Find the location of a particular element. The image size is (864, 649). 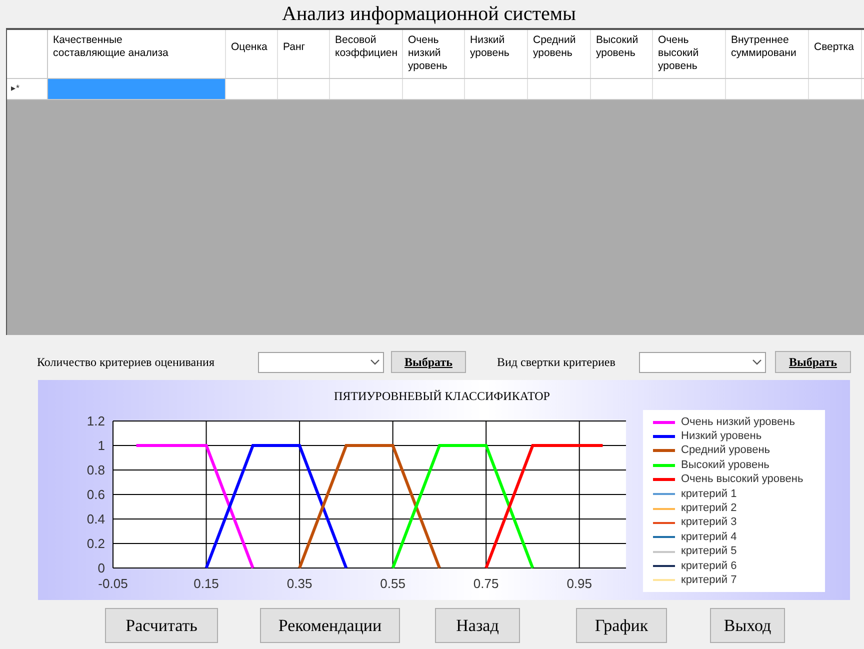

convolution-type-dropdown is located at coordinates (702, 362).